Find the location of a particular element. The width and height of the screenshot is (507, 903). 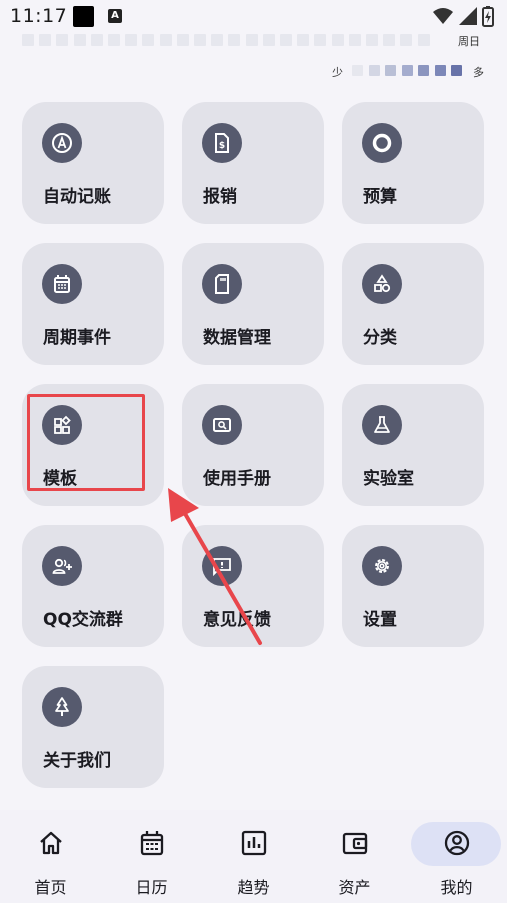

tile-category: 分类 is located at coordinates (413, 304).